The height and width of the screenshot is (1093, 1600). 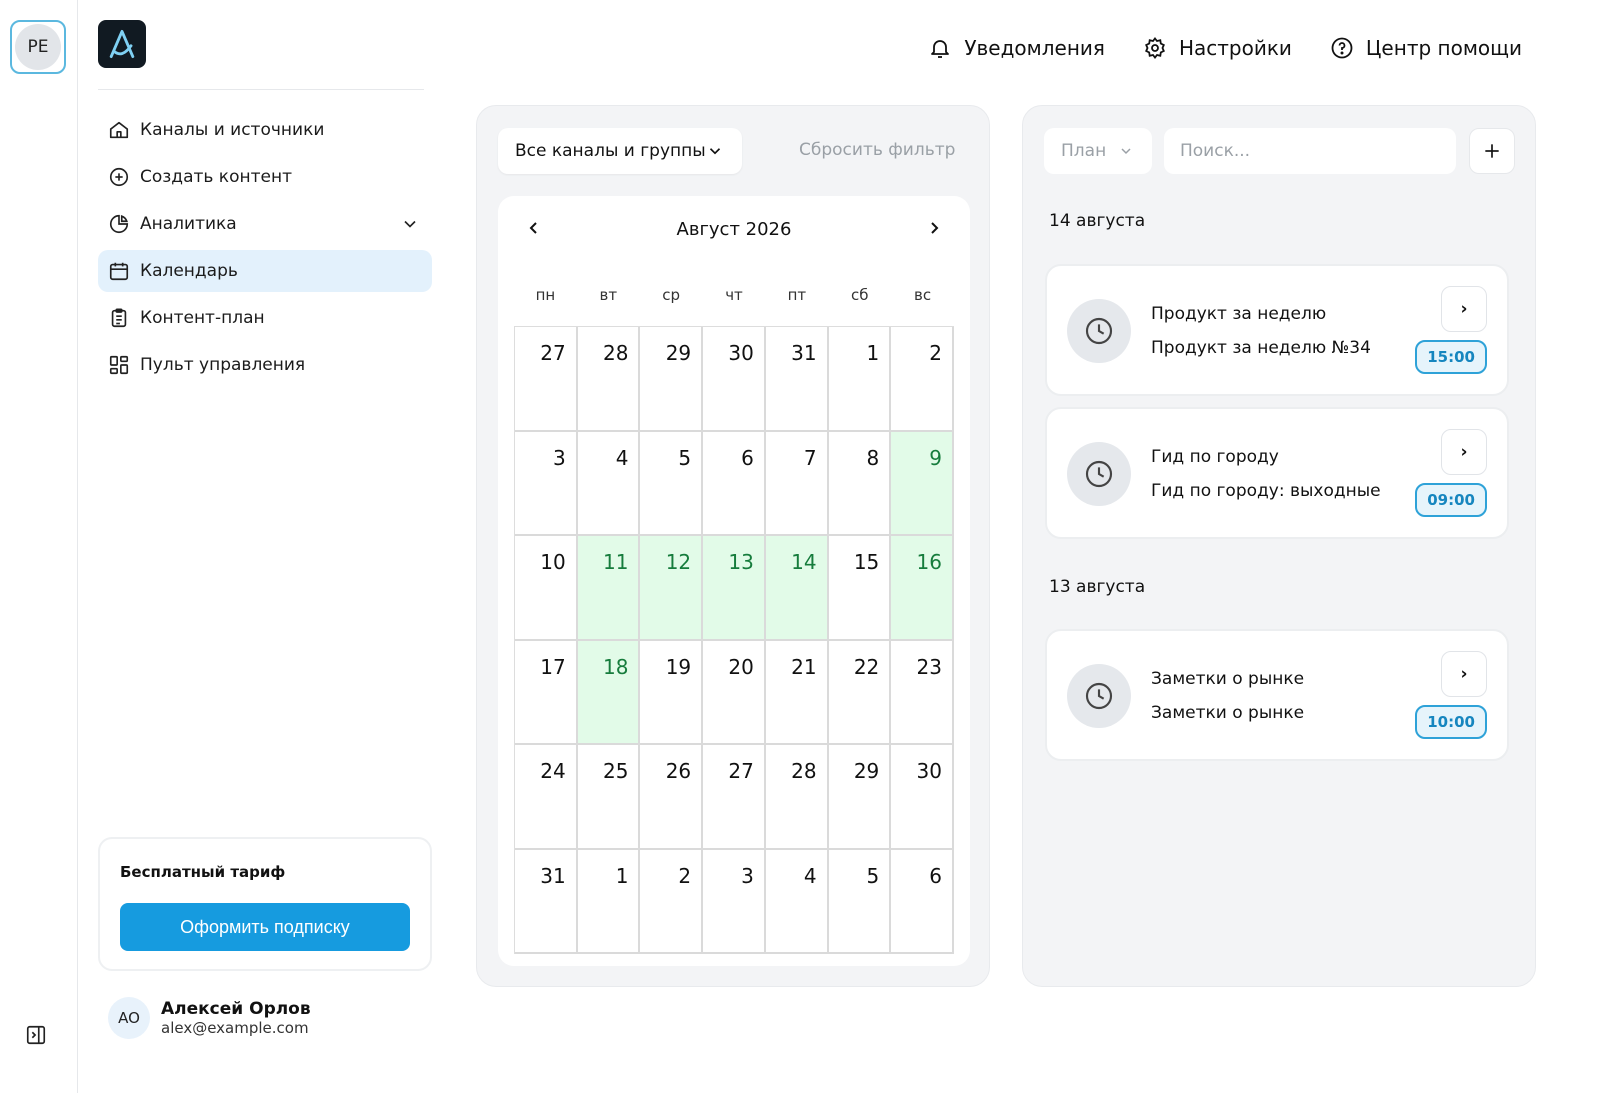 What do you see at coordinates (741, 771) in the screenshot?
I see `day-number: 27` at bounding box center [741, 771].